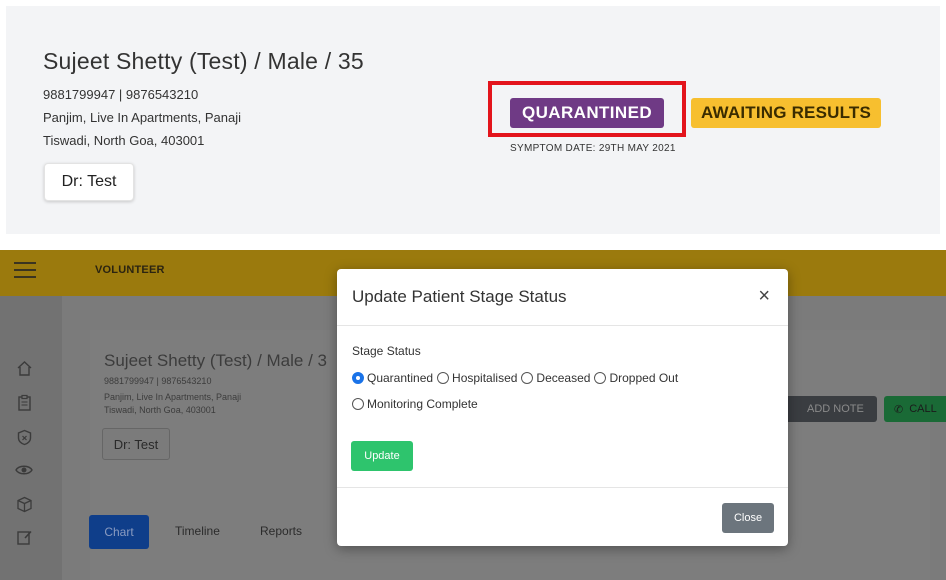 The image size is (946, 580). I want to click on update-button: Update, so click(382, 456).